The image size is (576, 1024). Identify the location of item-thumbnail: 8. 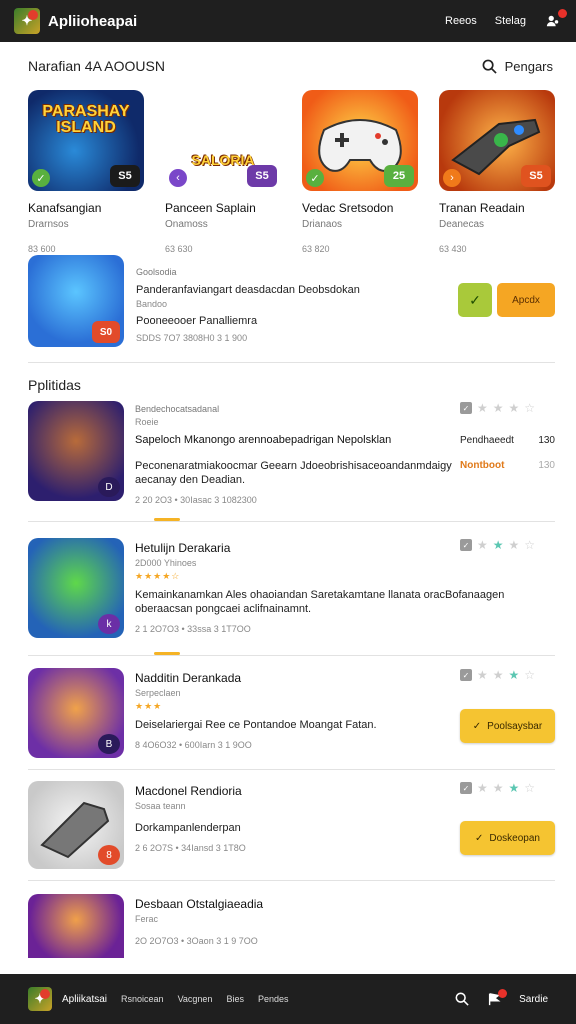
(76, 825).